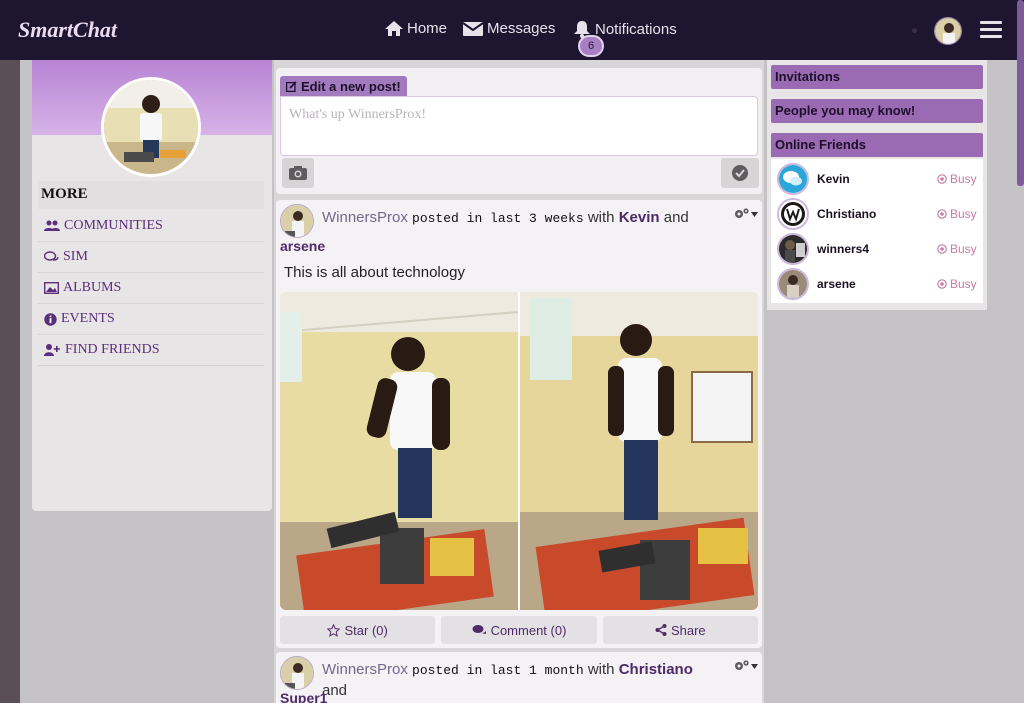 This screenshot has height=703, width=1024. Describe the element at coordinates (639, 217) in the screenshot. I see `tagged-friend: Kevin` at that location.